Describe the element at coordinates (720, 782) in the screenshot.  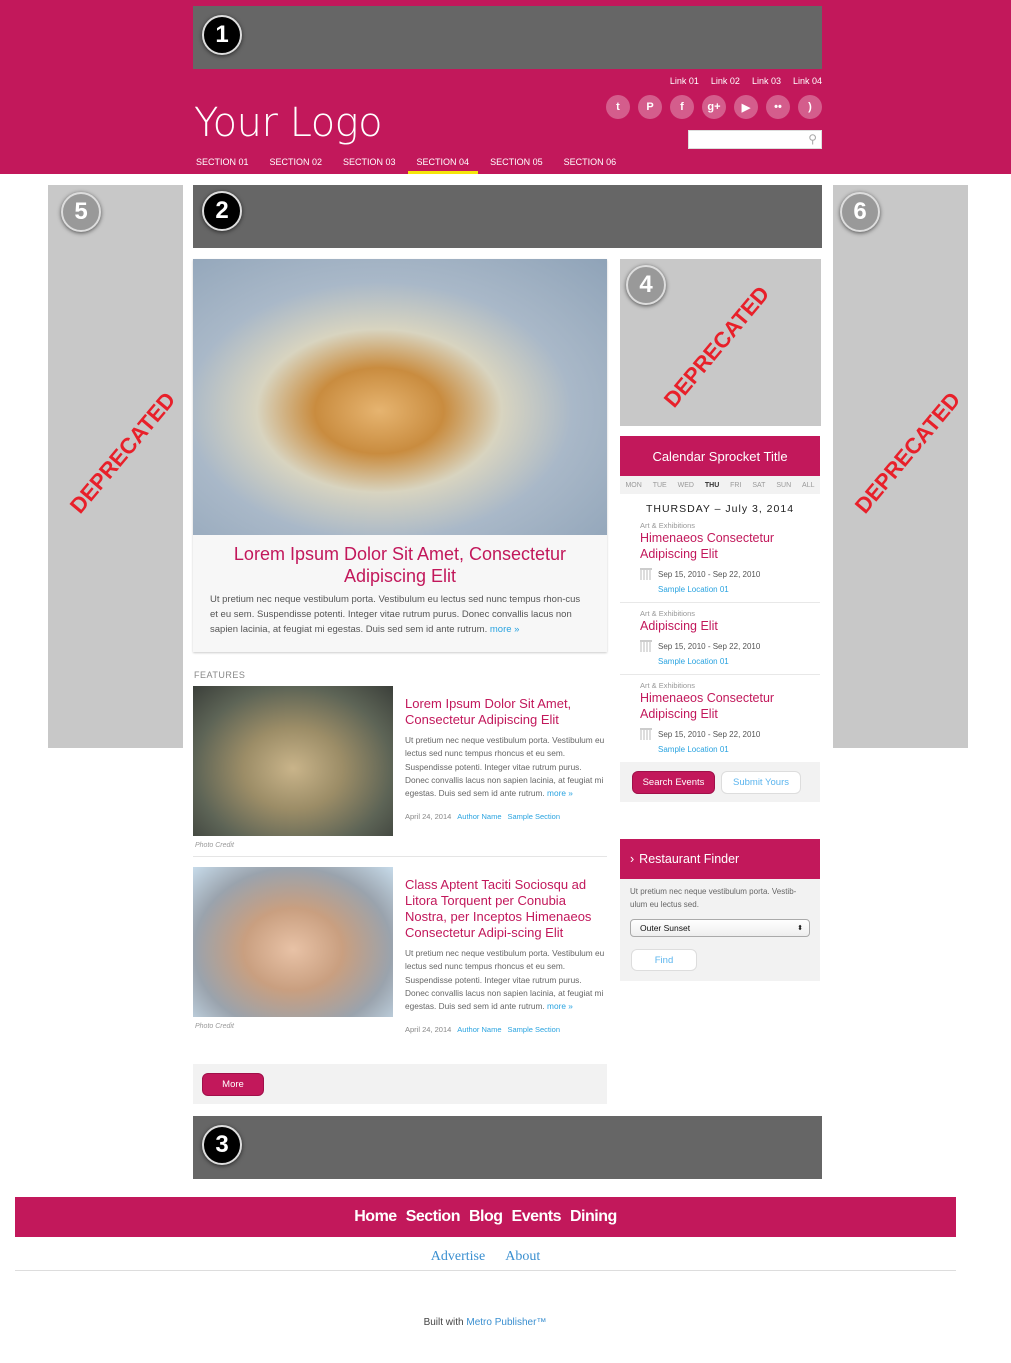
I see `calendar-footer: Search Events Submit Yours` at that location.